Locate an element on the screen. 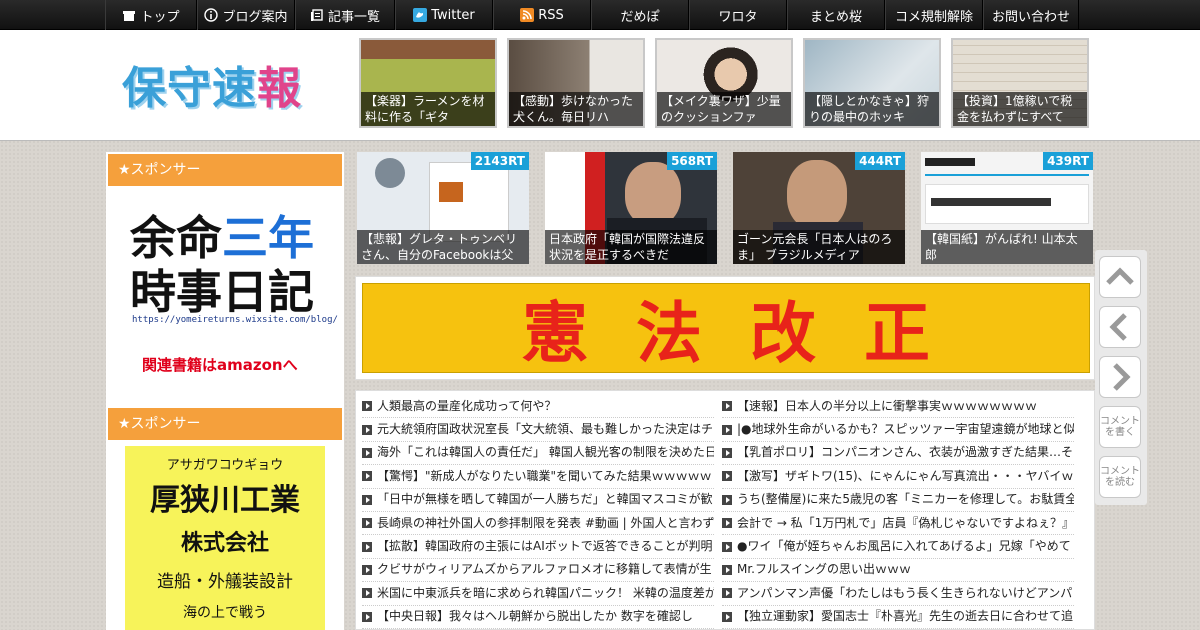 Image resolution: width=1200 pixels, height=630 pixels. article-list-item: 会計で → 私「1万円札で」店員『偽札じゃないですよねぇ？』 is located at coordinates (898, 524).